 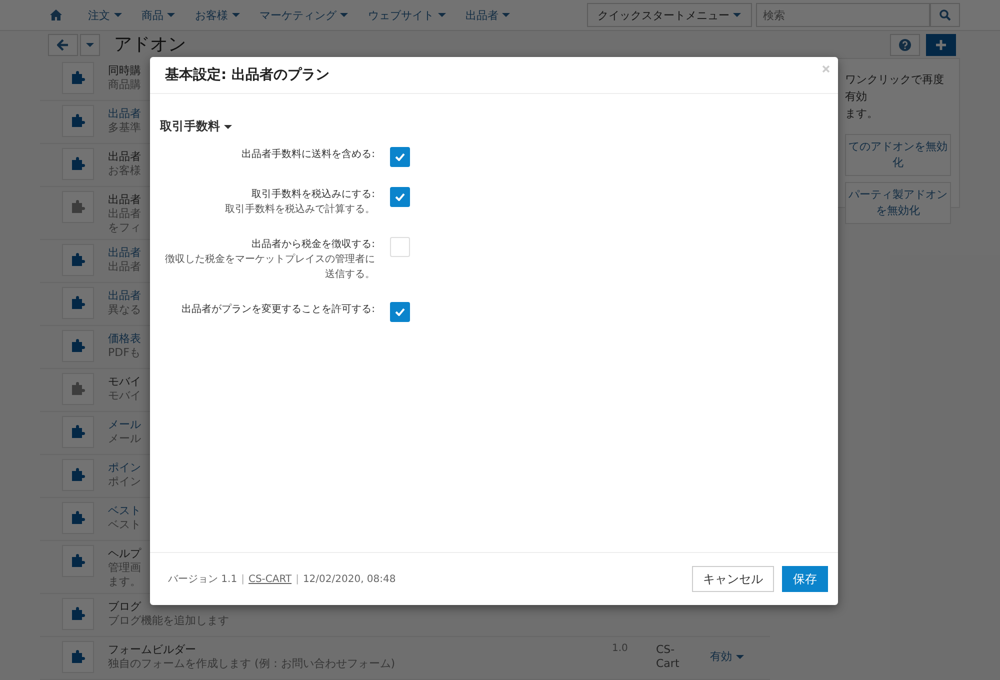 I want to click on disable-addons-button: パーティ製アドオンを無効化, so click(x=898, y=203).